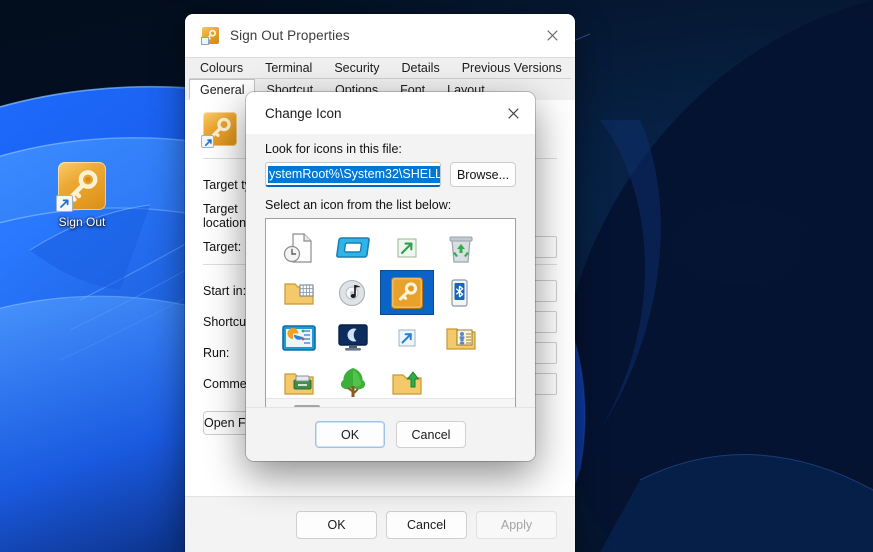 The image size is (873, 552). What do you see at coordinates (380, 35) in the screenshot?
I see `properties-titlebar: Sign Out Properties` at bounding box center [380, 35].